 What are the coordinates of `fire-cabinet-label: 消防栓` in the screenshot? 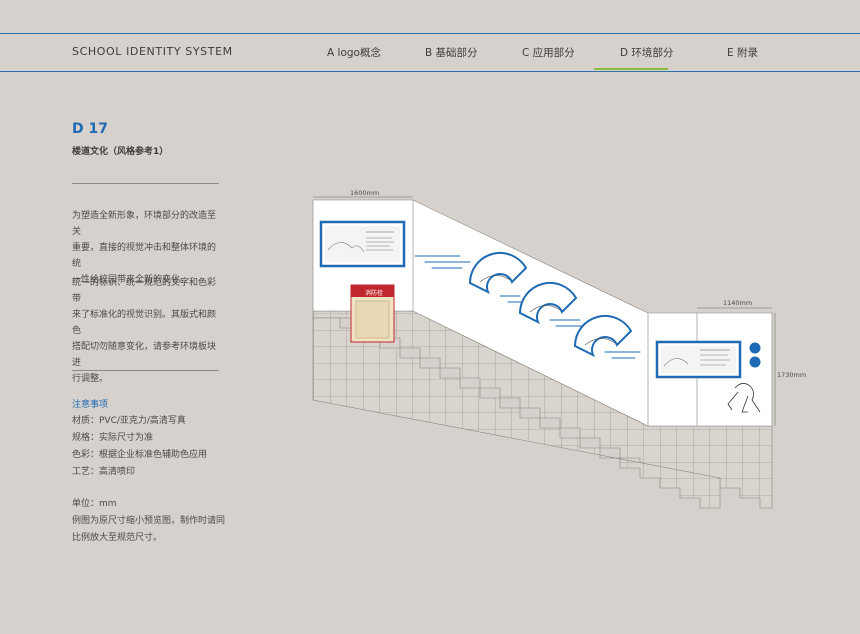 It's located at (374, 293).